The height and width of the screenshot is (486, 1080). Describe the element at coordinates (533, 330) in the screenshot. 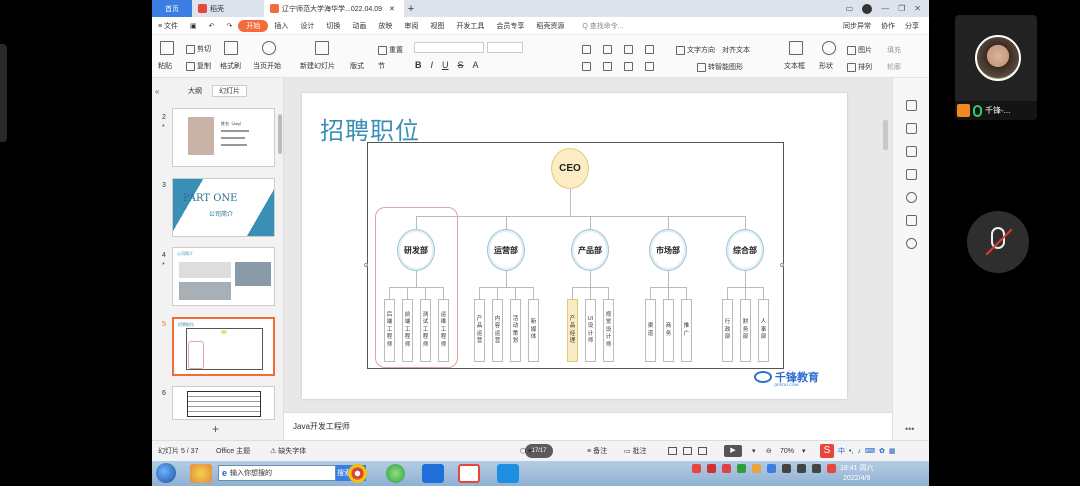

I see `role-box: 新媒体` at that location.